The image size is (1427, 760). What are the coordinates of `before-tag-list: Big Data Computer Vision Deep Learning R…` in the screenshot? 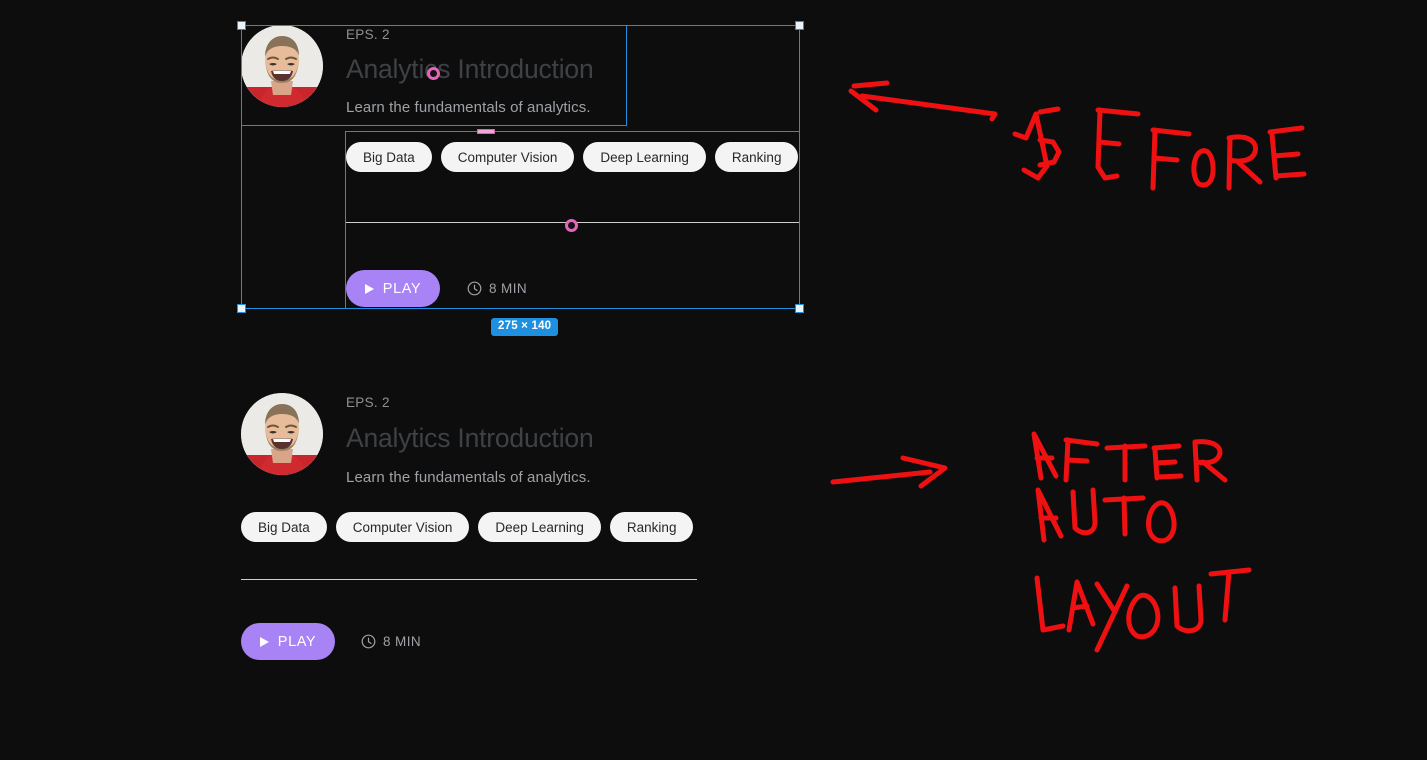 It's located at (576, 157).